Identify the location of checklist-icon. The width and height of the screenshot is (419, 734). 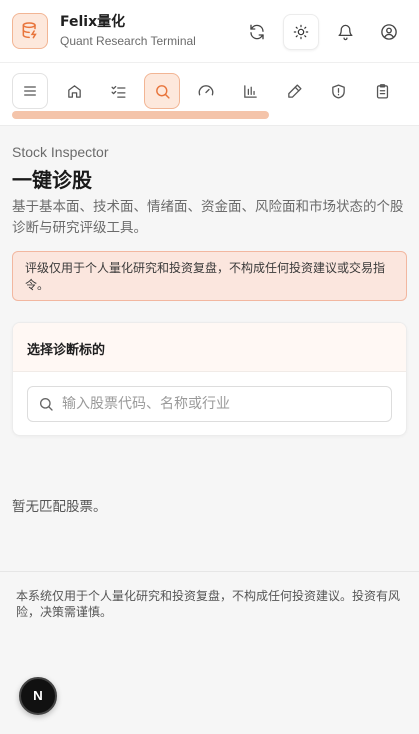
(118, 91).